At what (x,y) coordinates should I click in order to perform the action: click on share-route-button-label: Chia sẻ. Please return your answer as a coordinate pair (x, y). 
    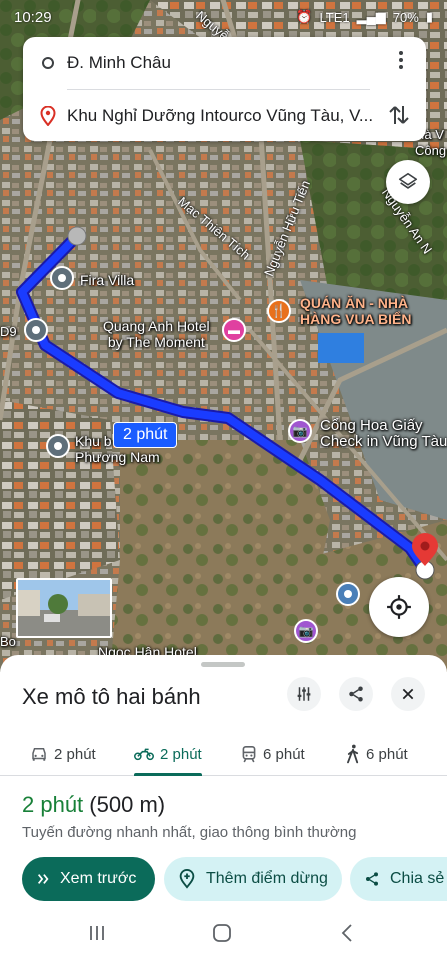
    Looking at the image, I should click on (417, 878).